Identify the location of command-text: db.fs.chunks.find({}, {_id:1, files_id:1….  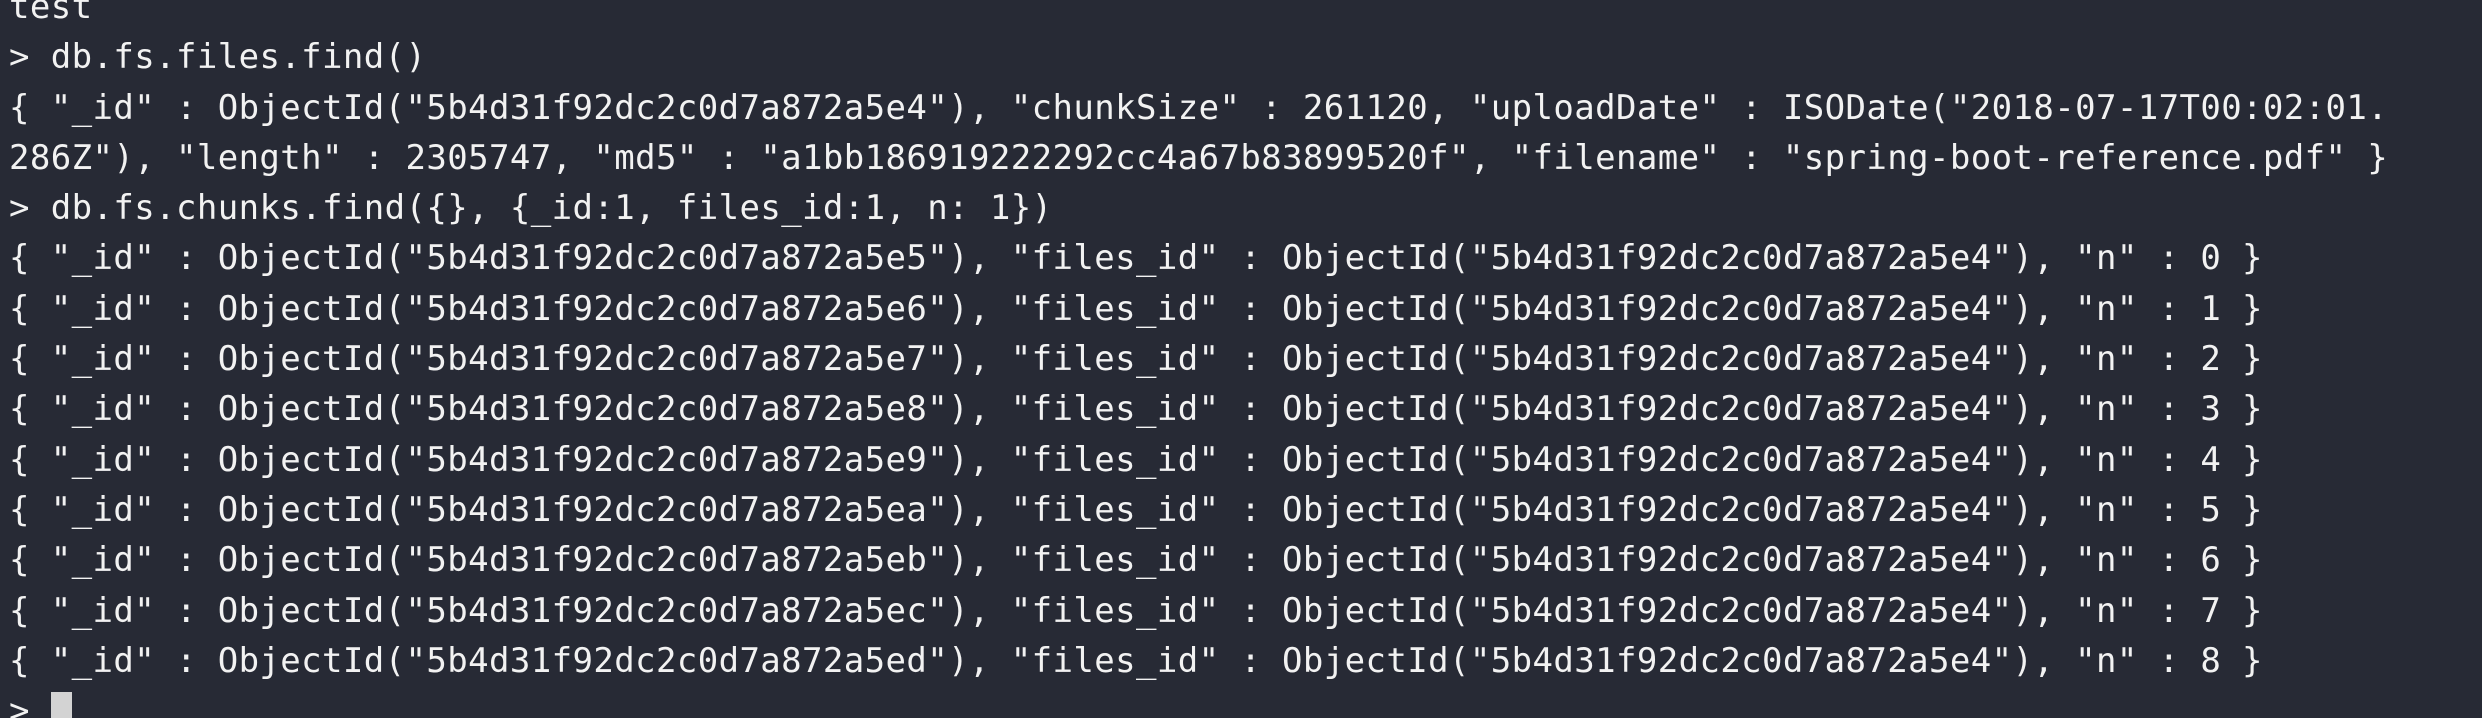
(551, 208).